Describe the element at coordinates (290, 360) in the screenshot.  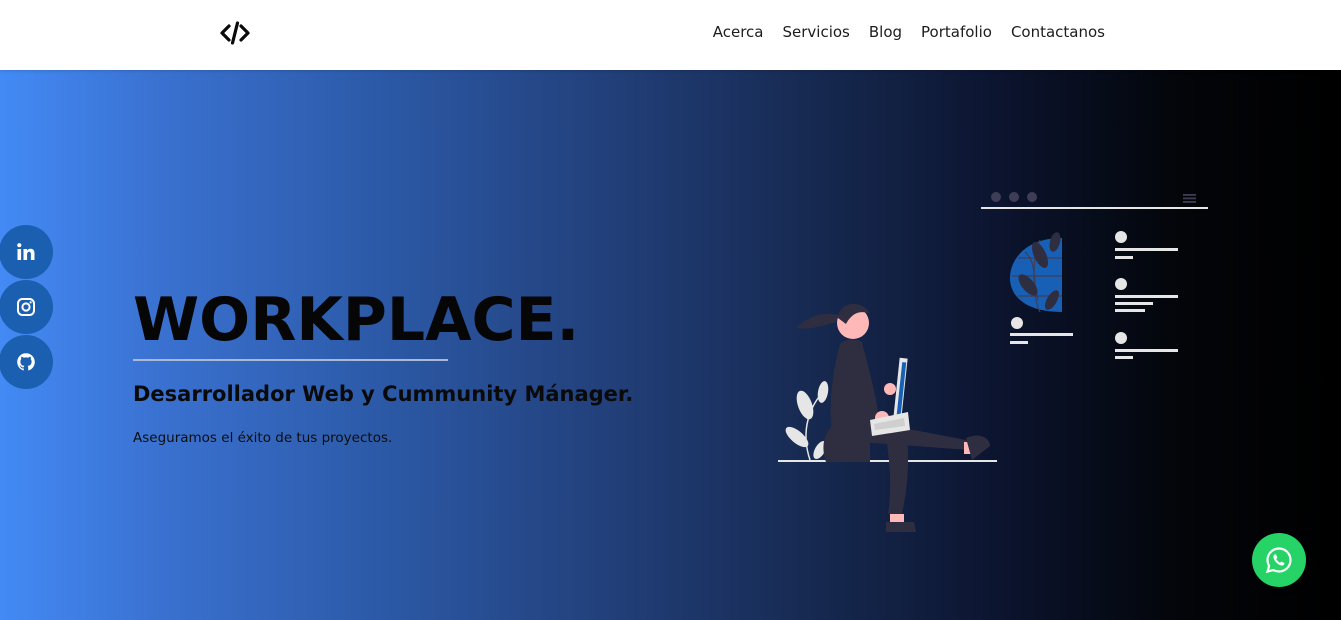
I see `title-underline` at that location.